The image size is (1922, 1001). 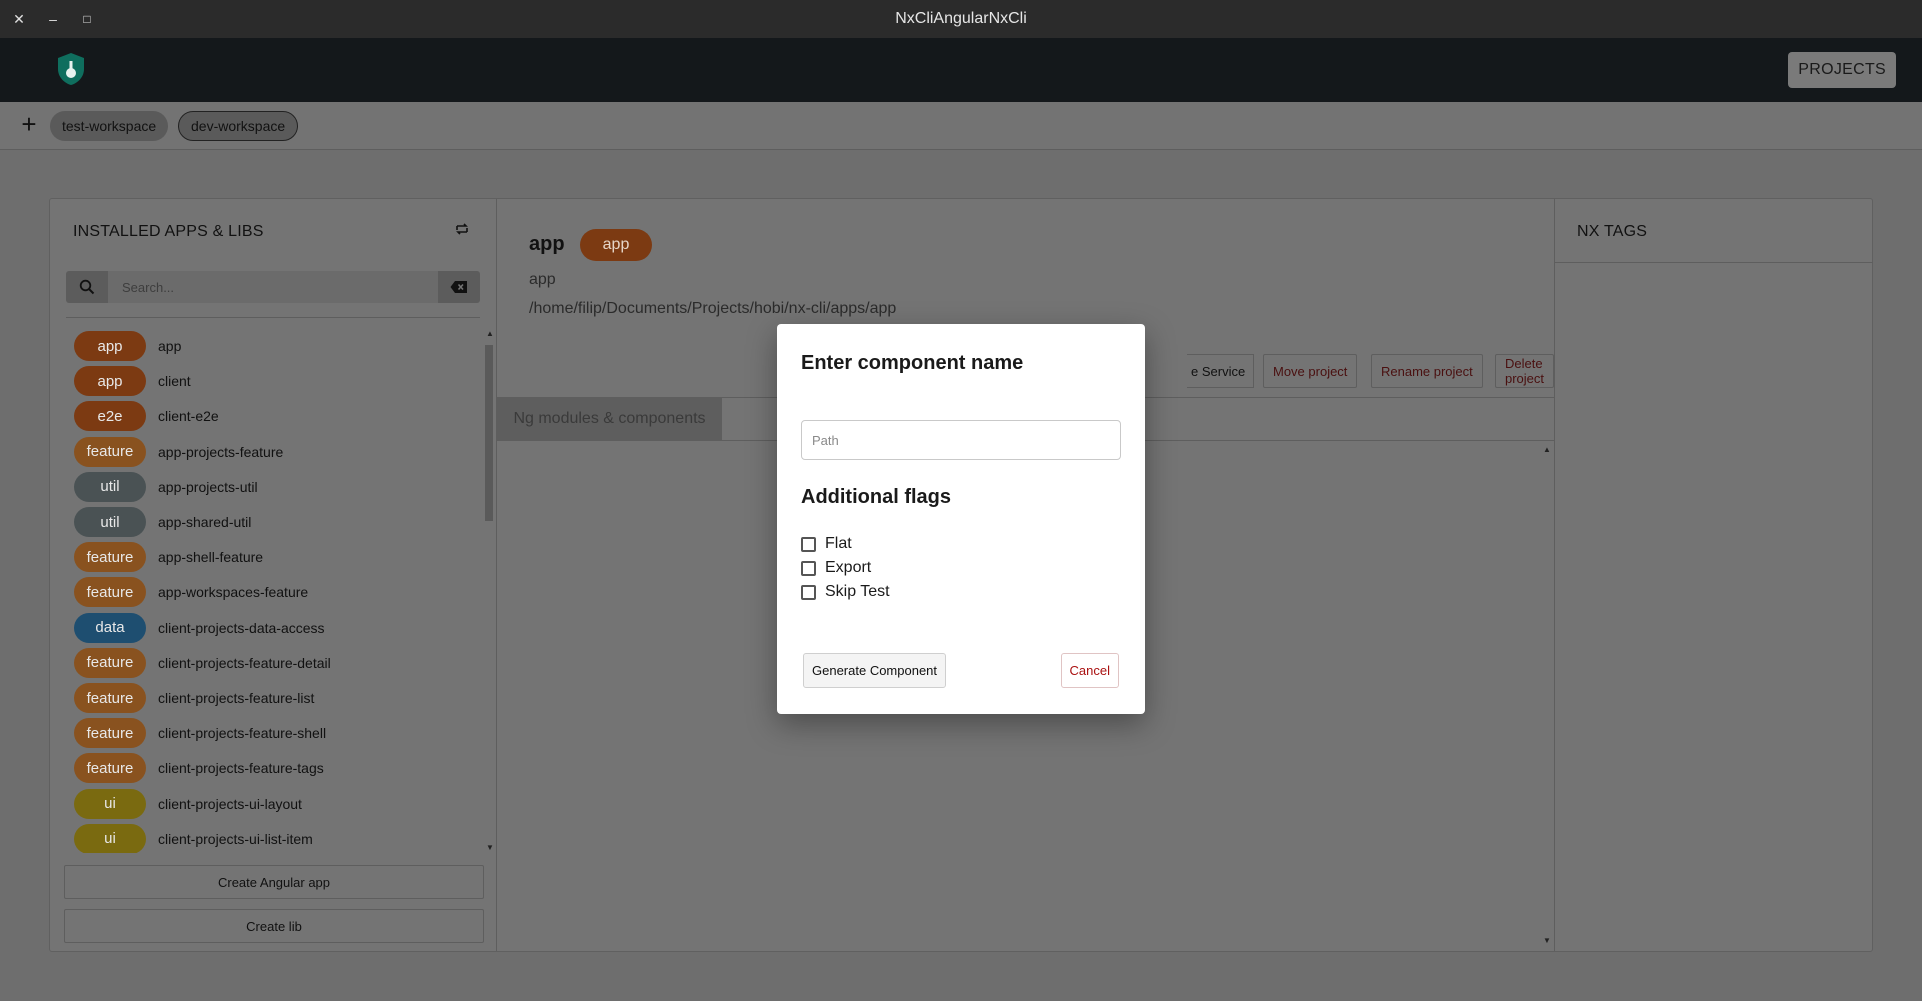 I want to click on scroll-down-arrow-icon: ▼, so click(x=490, y=847).